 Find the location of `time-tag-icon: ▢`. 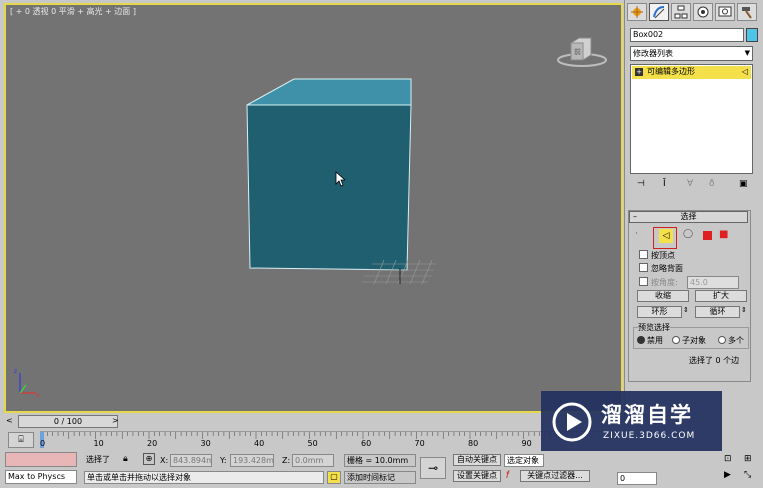

time-tag-icon: ▢ is located at coordinates (334, 477).